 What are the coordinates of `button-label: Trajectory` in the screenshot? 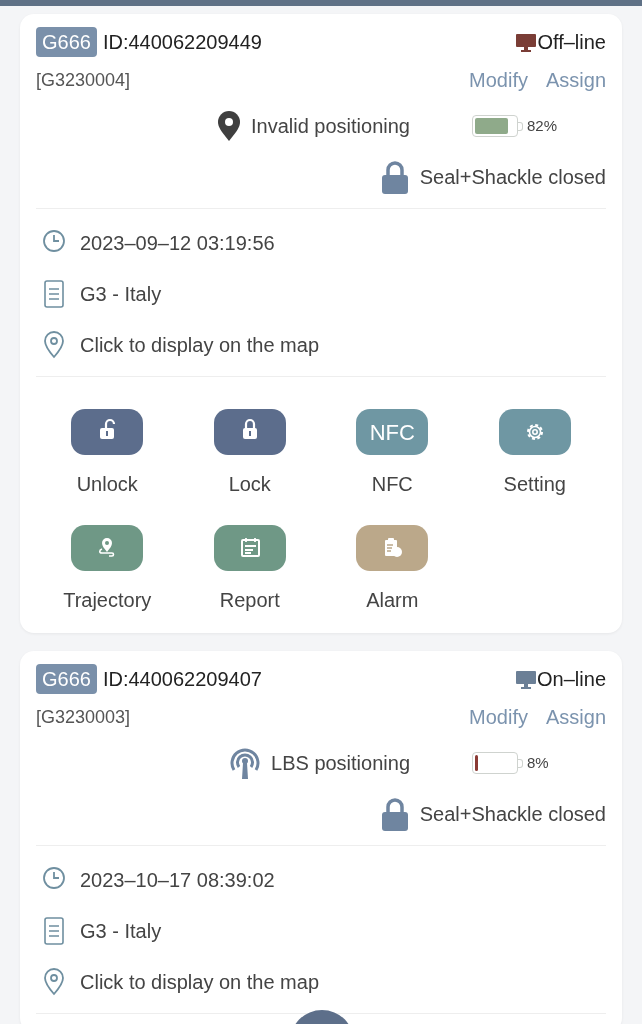 It's located at (107, 600).